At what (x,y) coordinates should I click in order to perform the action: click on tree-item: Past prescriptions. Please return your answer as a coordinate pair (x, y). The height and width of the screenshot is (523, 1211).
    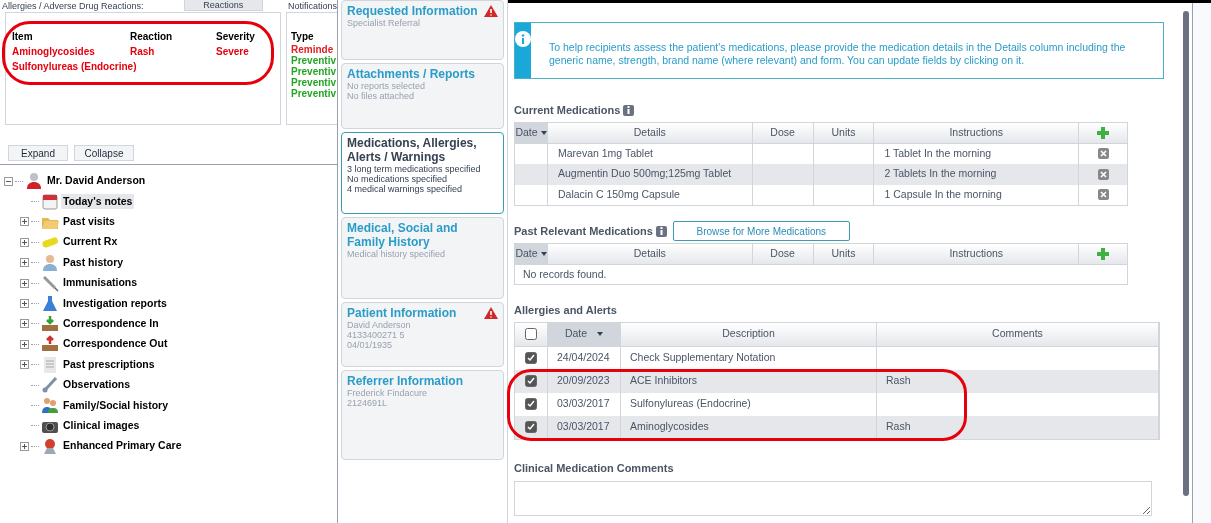
    Looking at the image, I should click on (109, 364).